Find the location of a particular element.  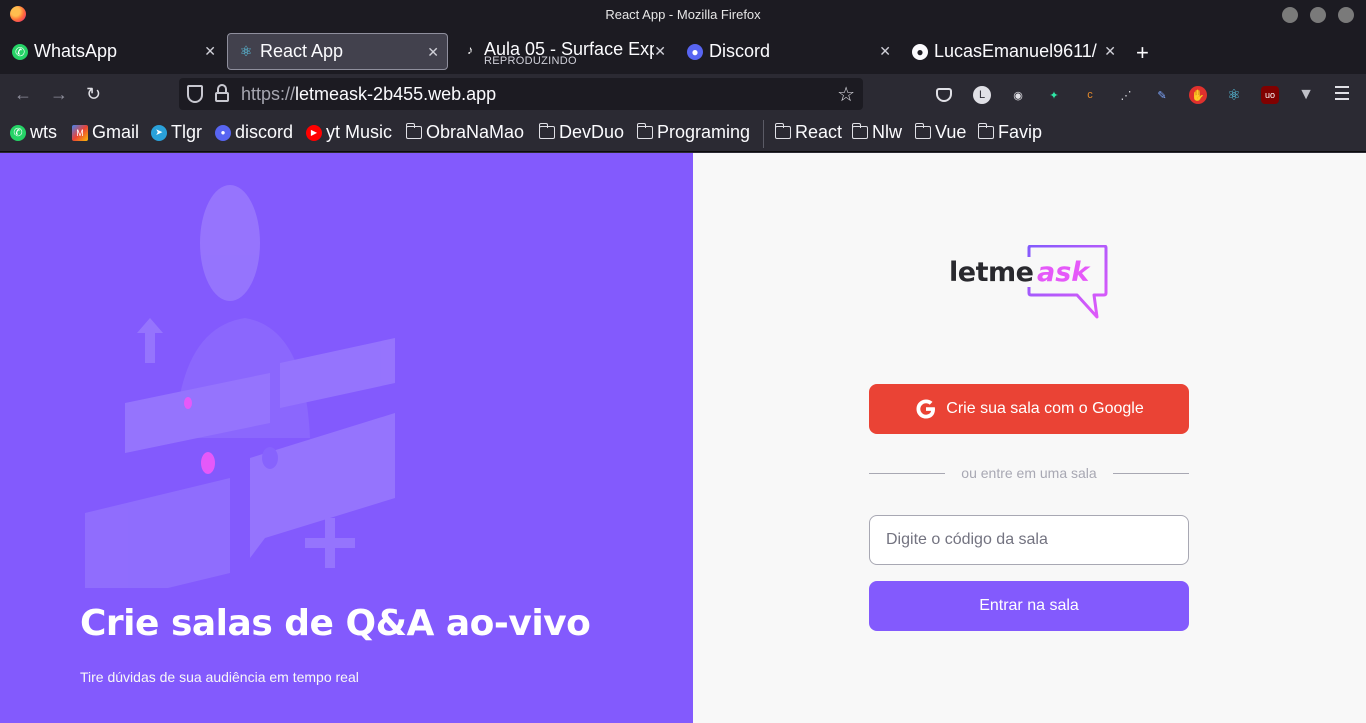

tab-react-app: ⚛ React App ✕ is located at coordinates (337, 51).